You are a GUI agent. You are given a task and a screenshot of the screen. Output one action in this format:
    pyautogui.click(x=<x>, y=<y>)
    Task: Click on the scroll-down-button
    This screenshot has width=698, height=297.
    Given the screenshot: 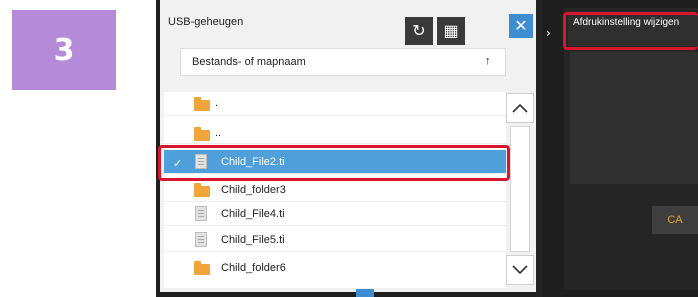 What is the action you would take?
    pyautogui.click(x=520, y=270)
    